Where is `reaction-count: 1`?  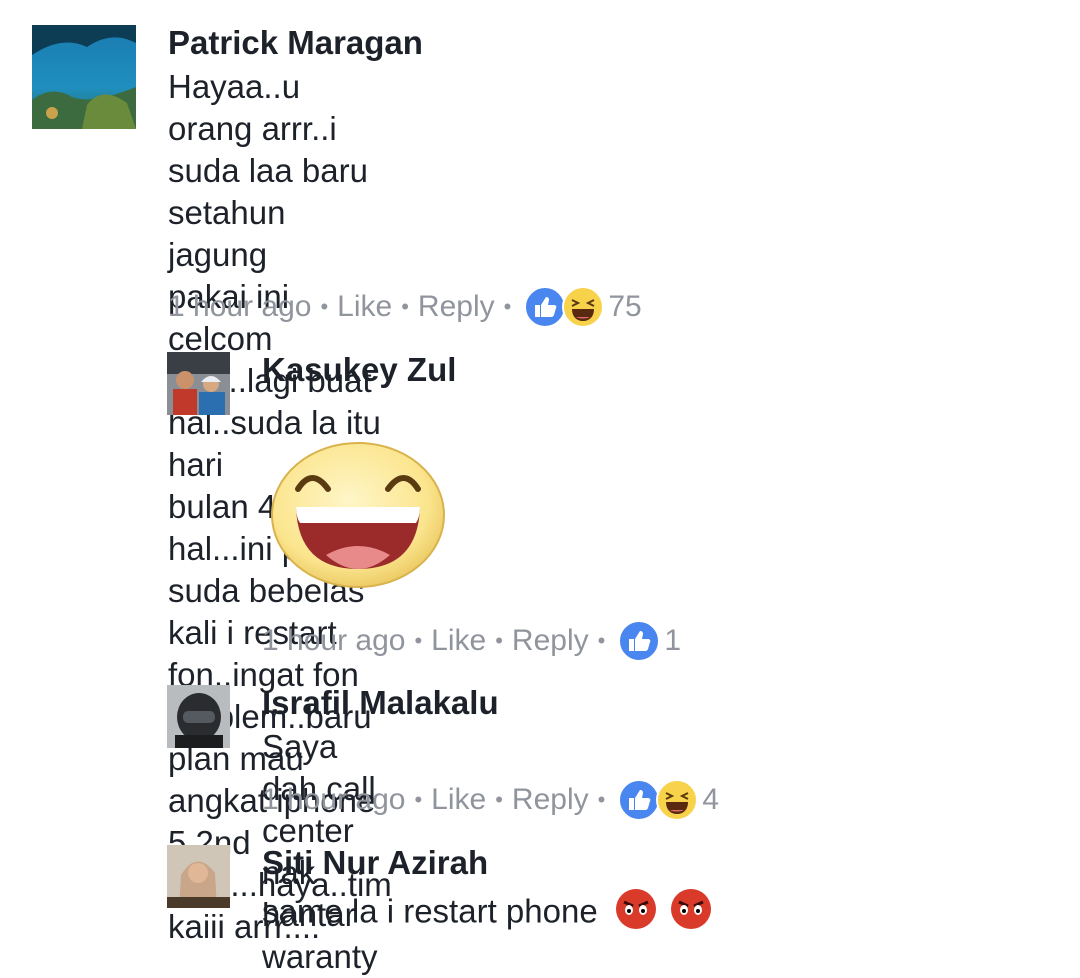
reaction-count: 1 is located at coordinates (672, 640).